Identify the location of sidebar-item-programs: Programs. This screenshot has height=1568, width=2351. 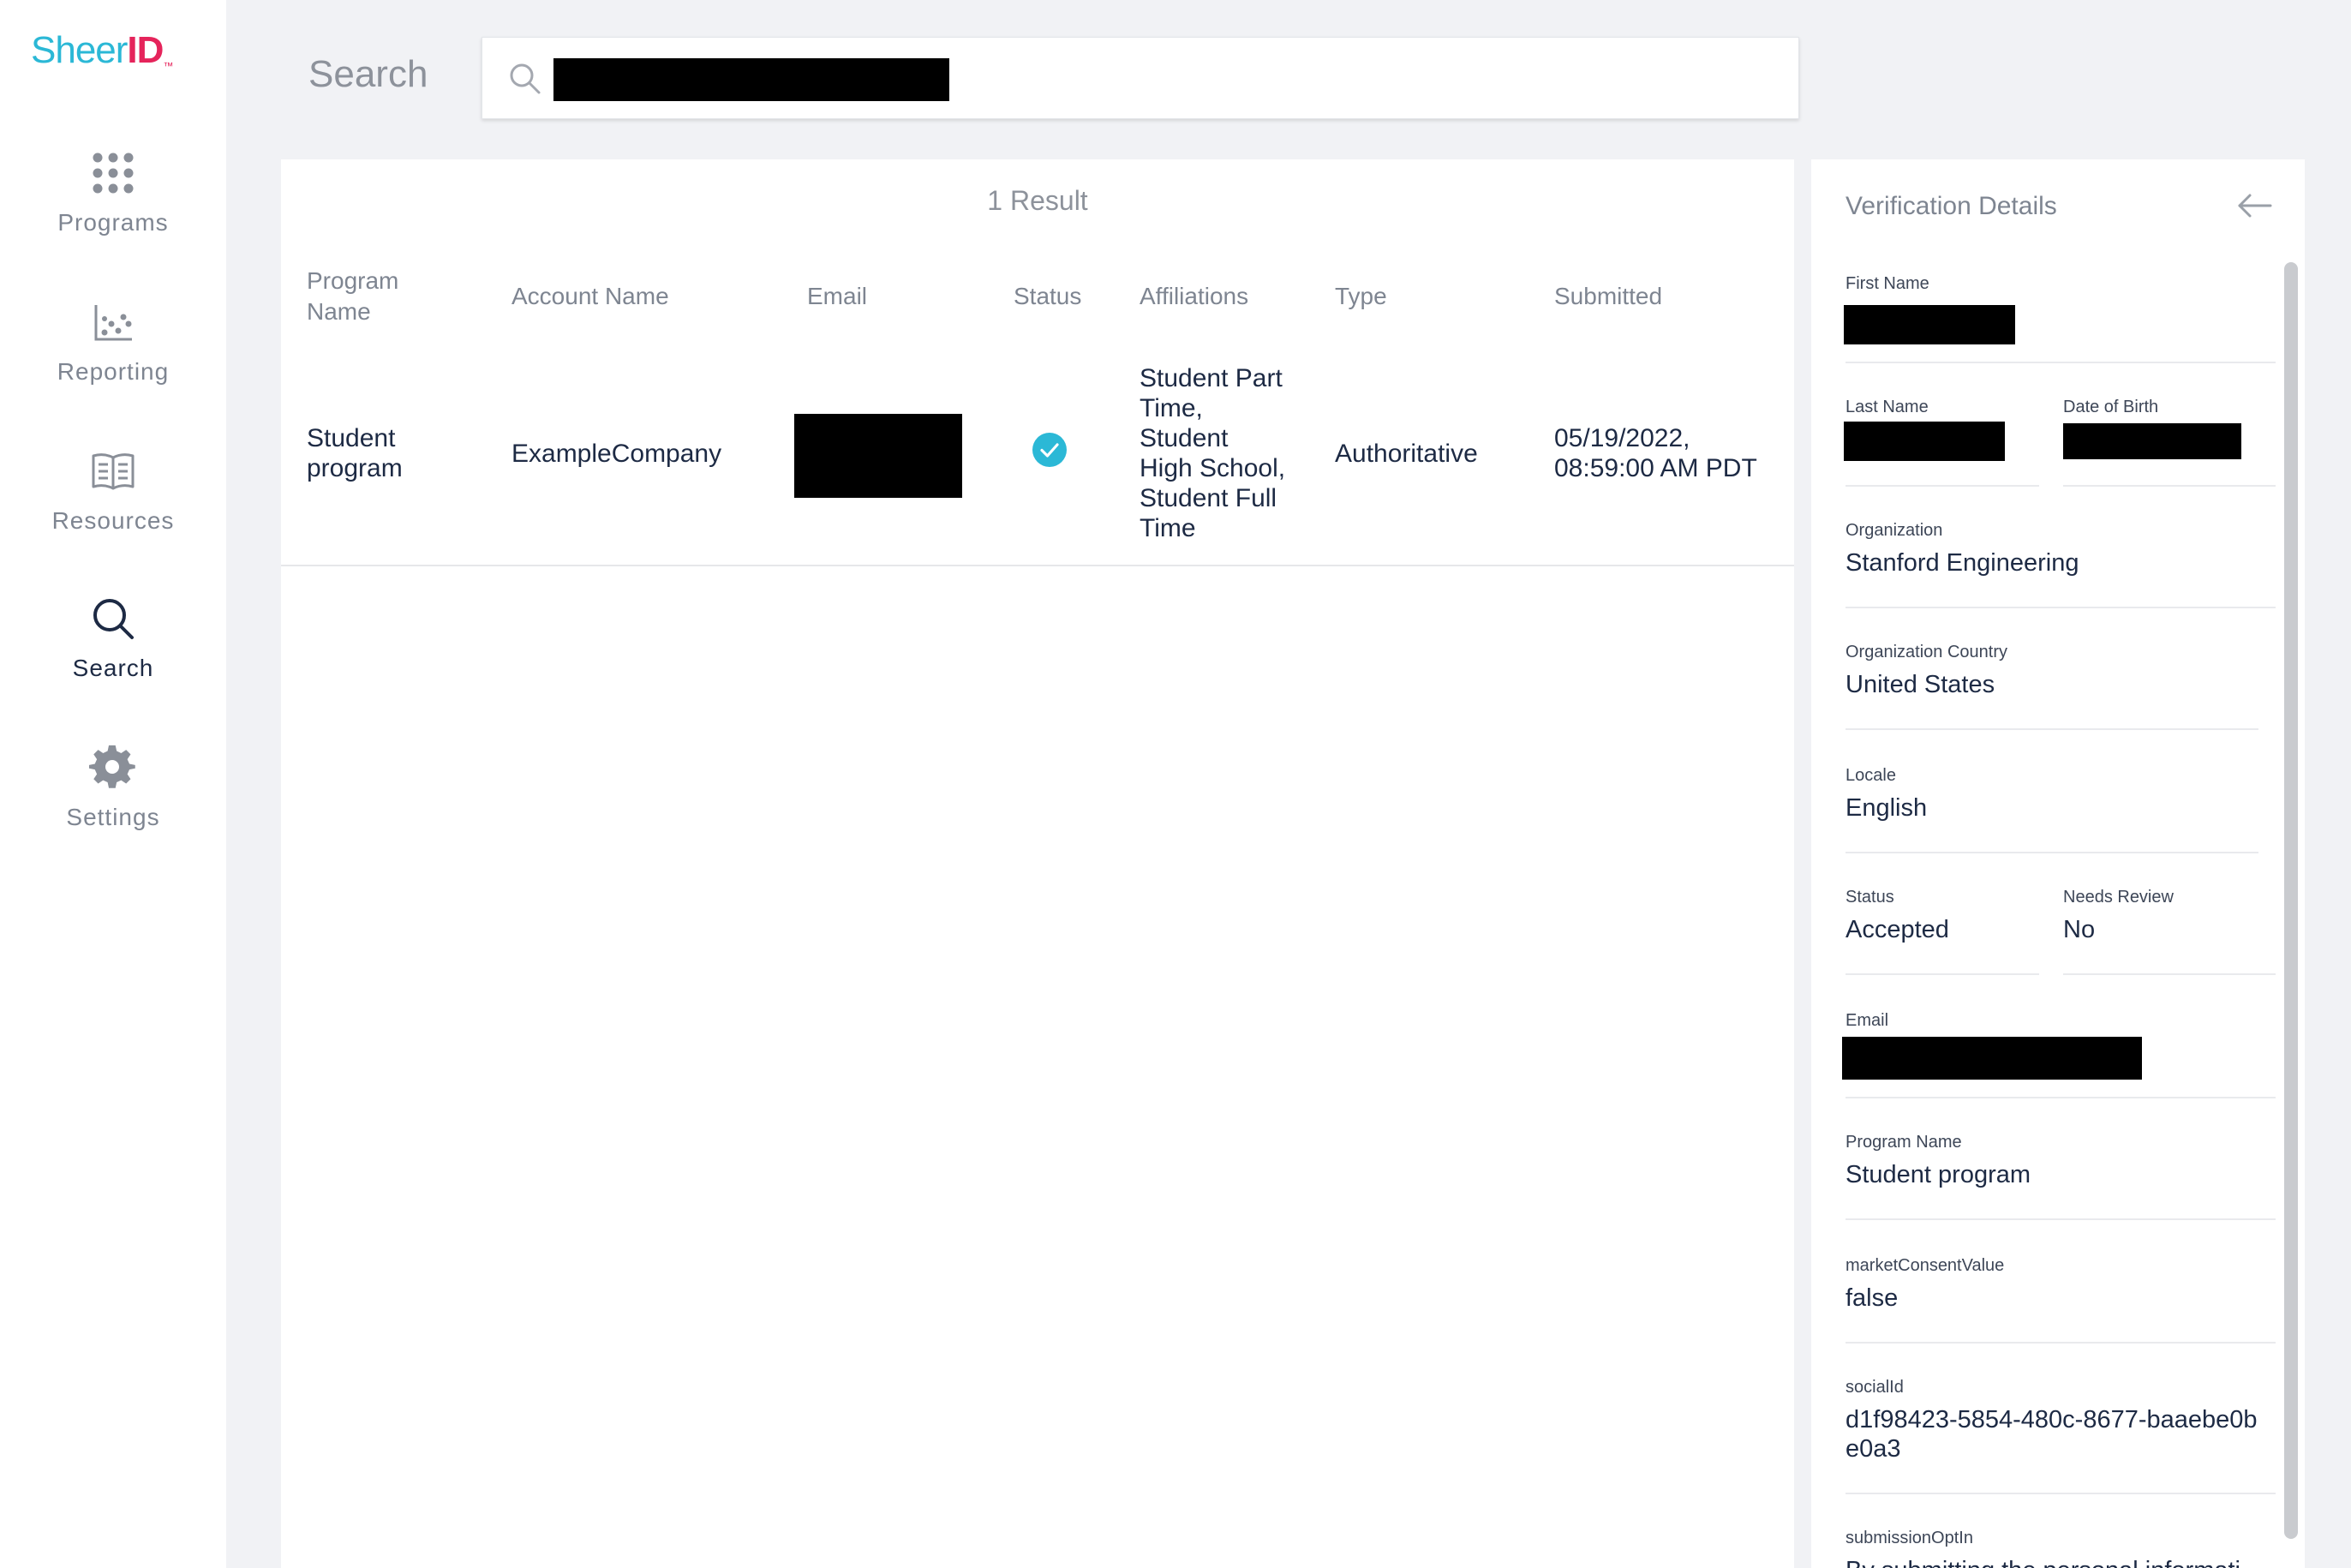
(113, 192).